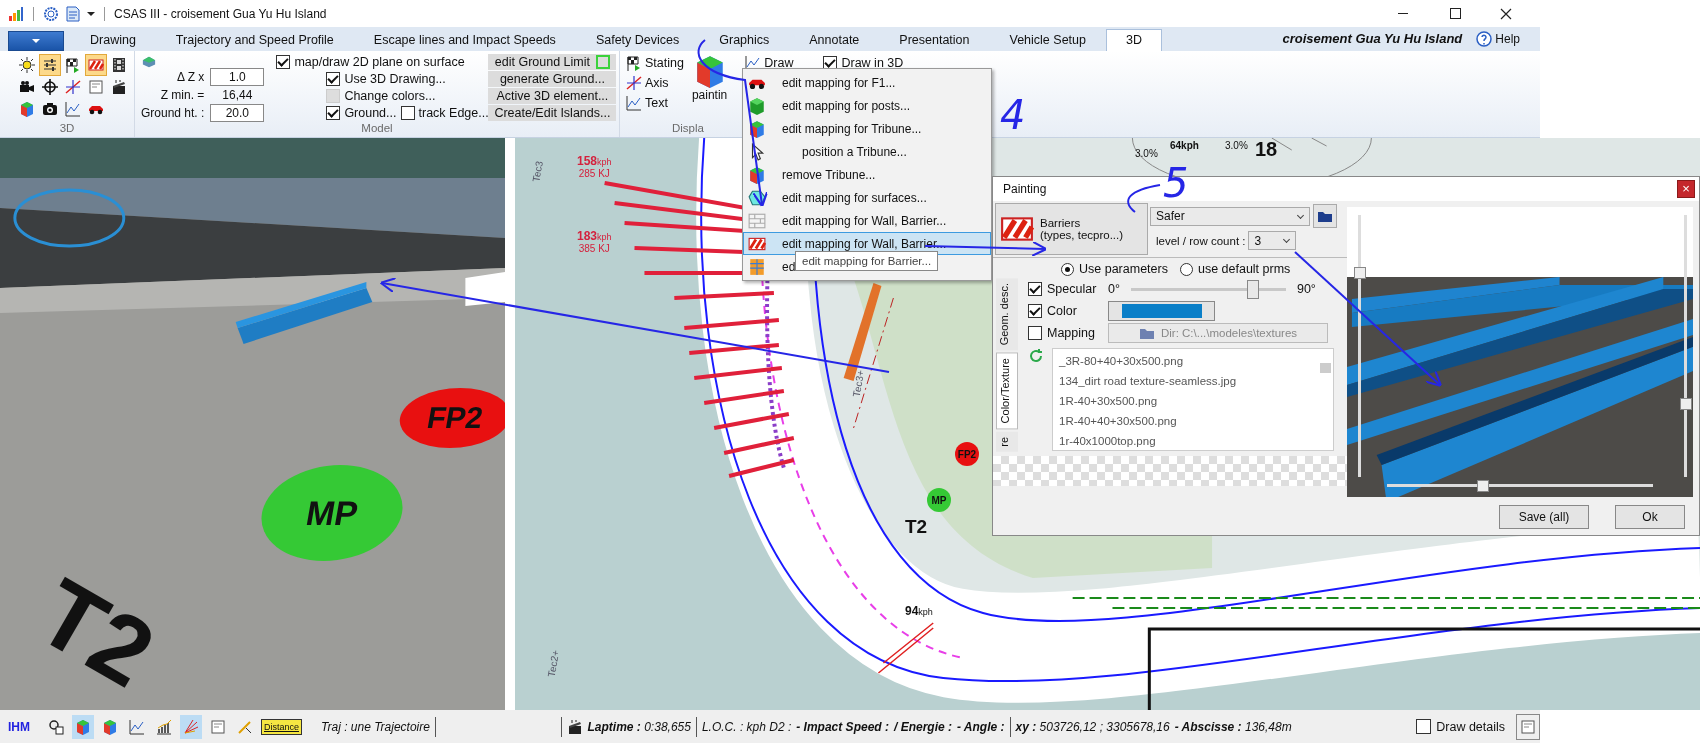  Describe the element at coordinates (1123, 269) in the screenshot. I see `radio-label: Use parameters` at that location.